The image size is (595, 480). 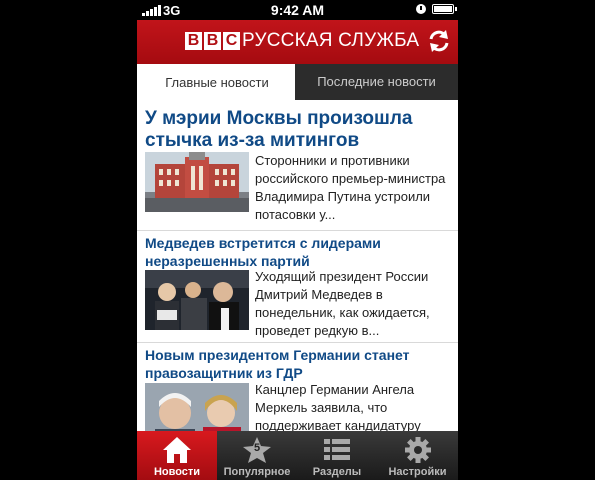 What do you see at coordinates (177, 451) in the screenshot?
I see `home-icon` at bounding box center [177, 451].